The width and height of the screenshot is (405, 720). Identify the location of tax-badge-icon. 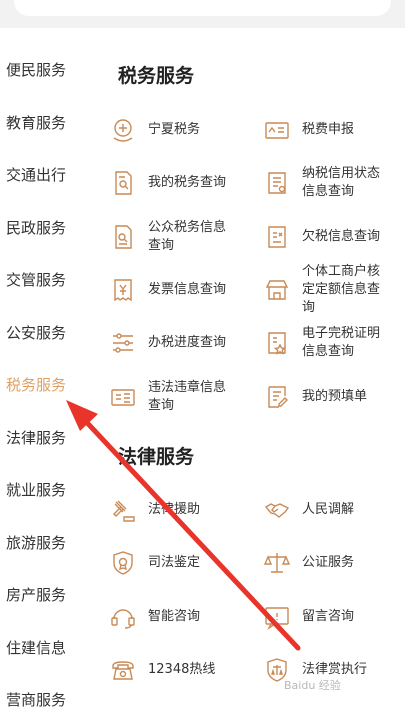
(123, 130).